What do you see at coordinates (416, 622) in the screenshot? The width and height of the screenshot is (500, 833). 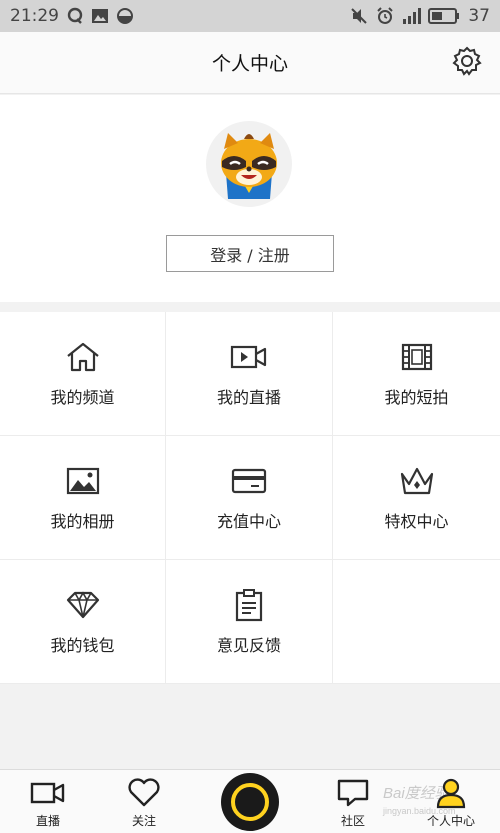 I see `menu-item-empty` at bounding box center [416, 622].